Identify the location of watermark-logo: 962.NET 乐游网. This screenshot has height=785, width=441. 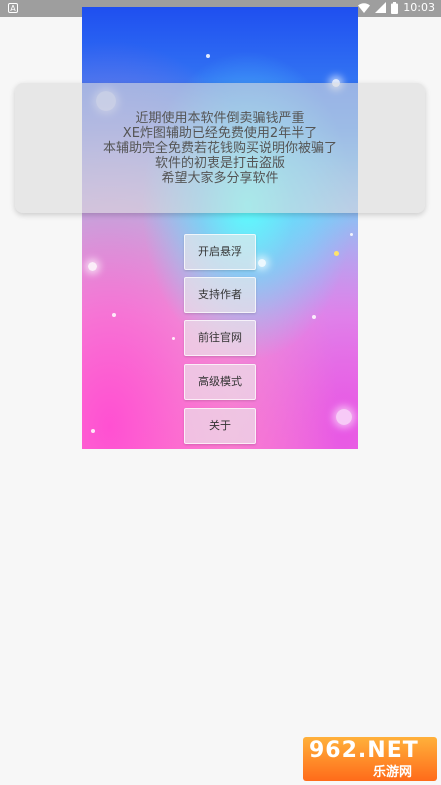
(370, 759).